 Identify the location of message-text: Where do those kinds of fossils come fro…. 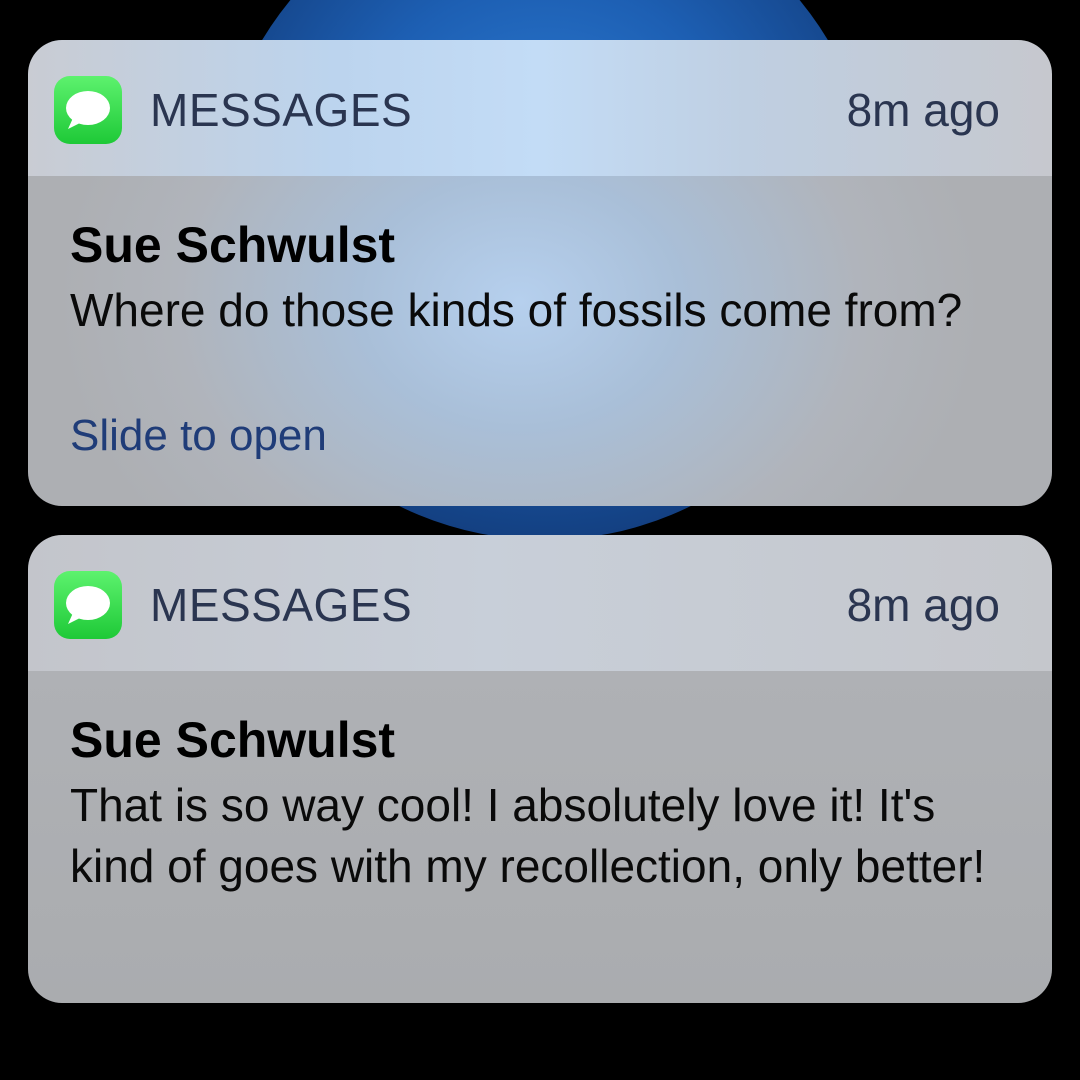
(516, 310).